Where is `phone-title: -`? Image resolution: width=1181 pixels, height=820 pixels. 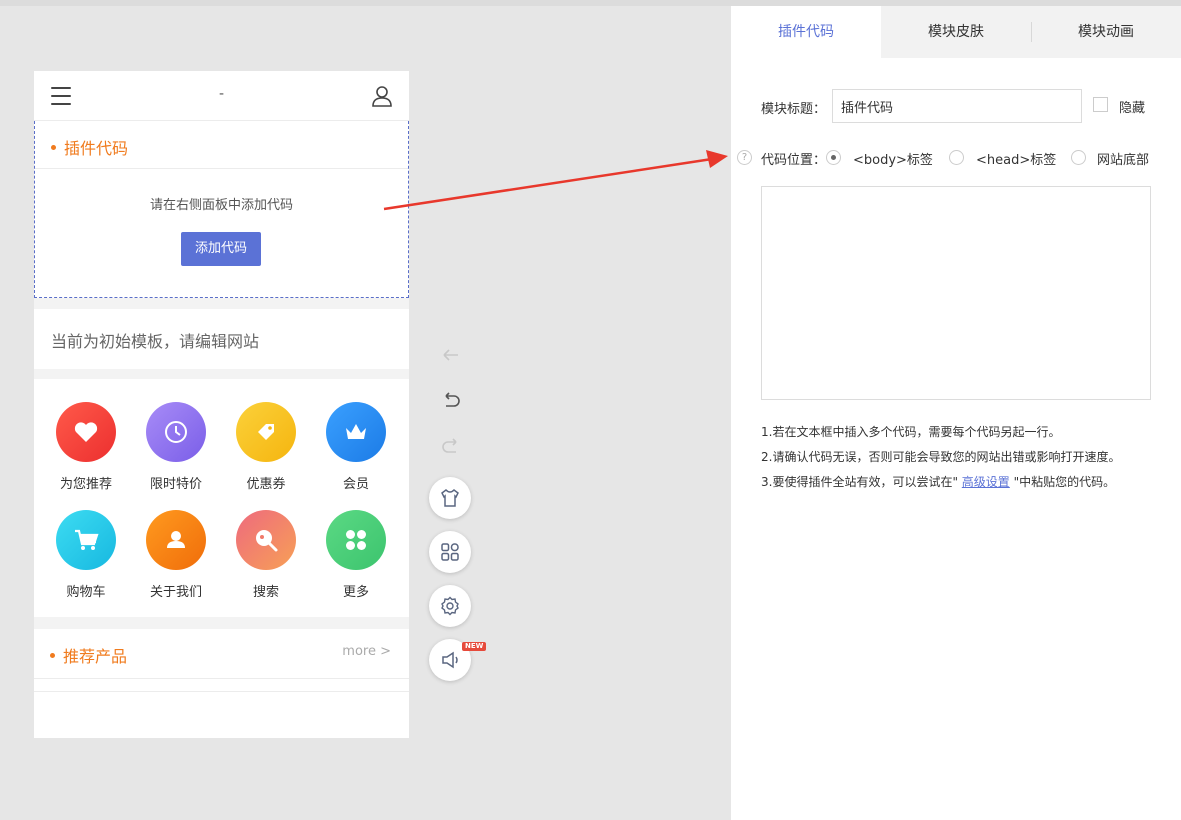 phone-title: - is located at coordinates (221, 94).